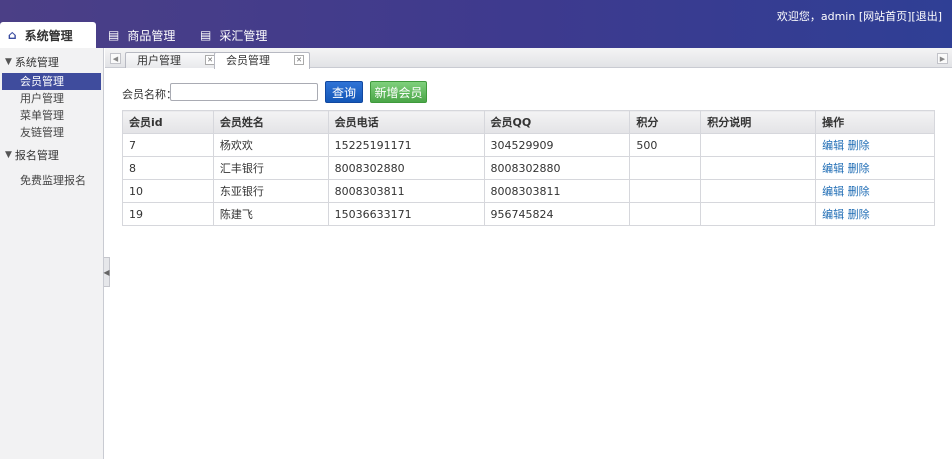 The height and width of the screenshot is (459, 952). What do you see at coordinates (168, 122) in the screenshot?
I see `column-header: 会员id` at bounding box center [168, 122].